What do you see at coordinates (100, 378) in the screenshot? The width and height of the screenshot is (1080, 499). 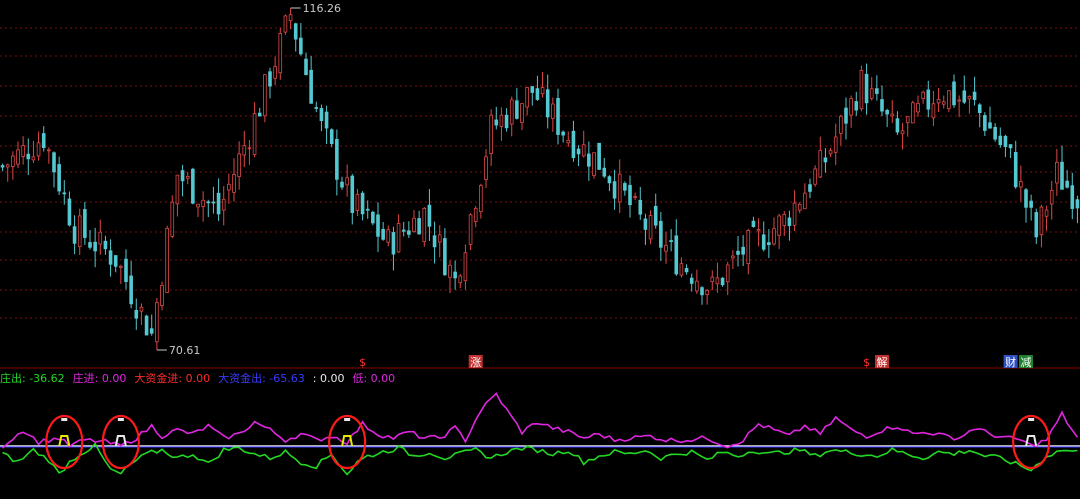 I see `legend-item: 庄进: 0.00` at bounding box center [100, 378].